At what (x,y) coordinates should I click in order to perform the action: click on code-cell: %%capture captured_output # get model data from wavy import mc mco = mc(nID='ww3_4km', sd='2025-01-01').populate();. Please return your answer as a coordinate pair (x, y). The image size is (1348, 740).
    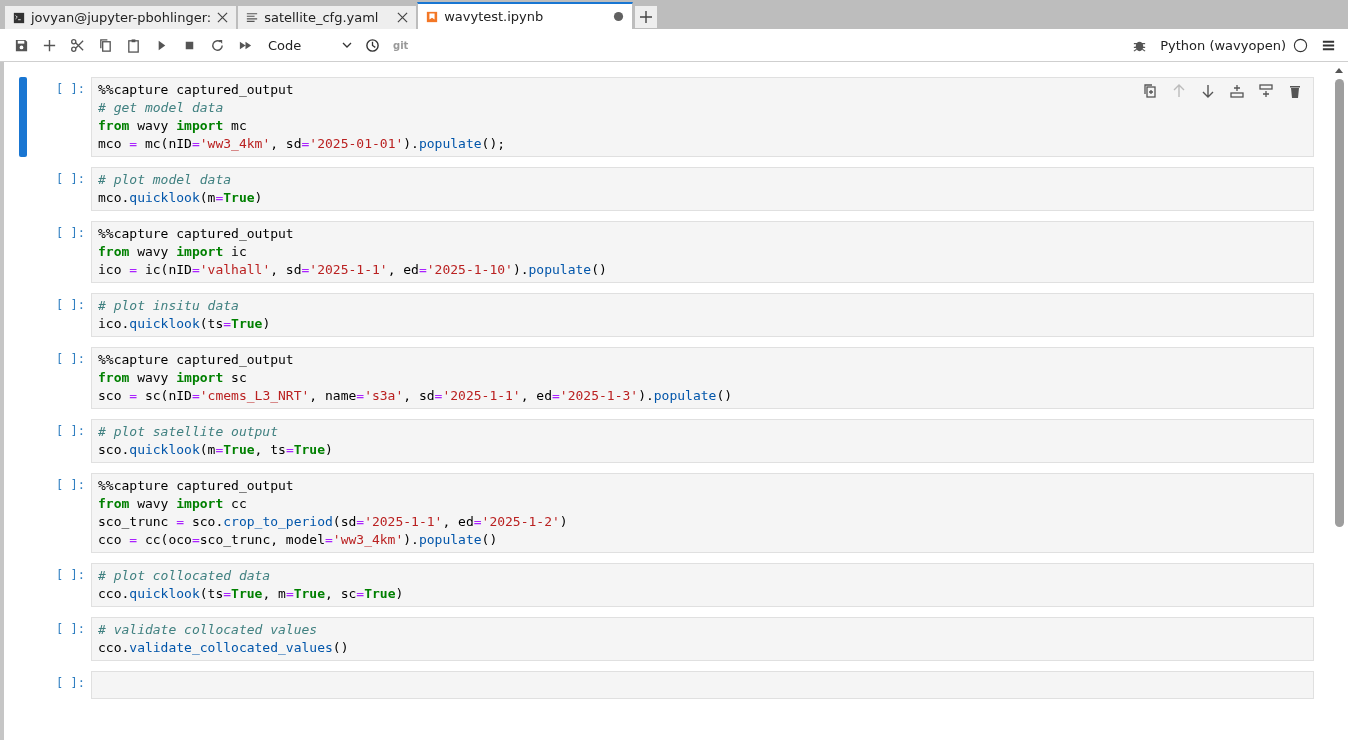
    Looking at the image, I should click on (702, 117).